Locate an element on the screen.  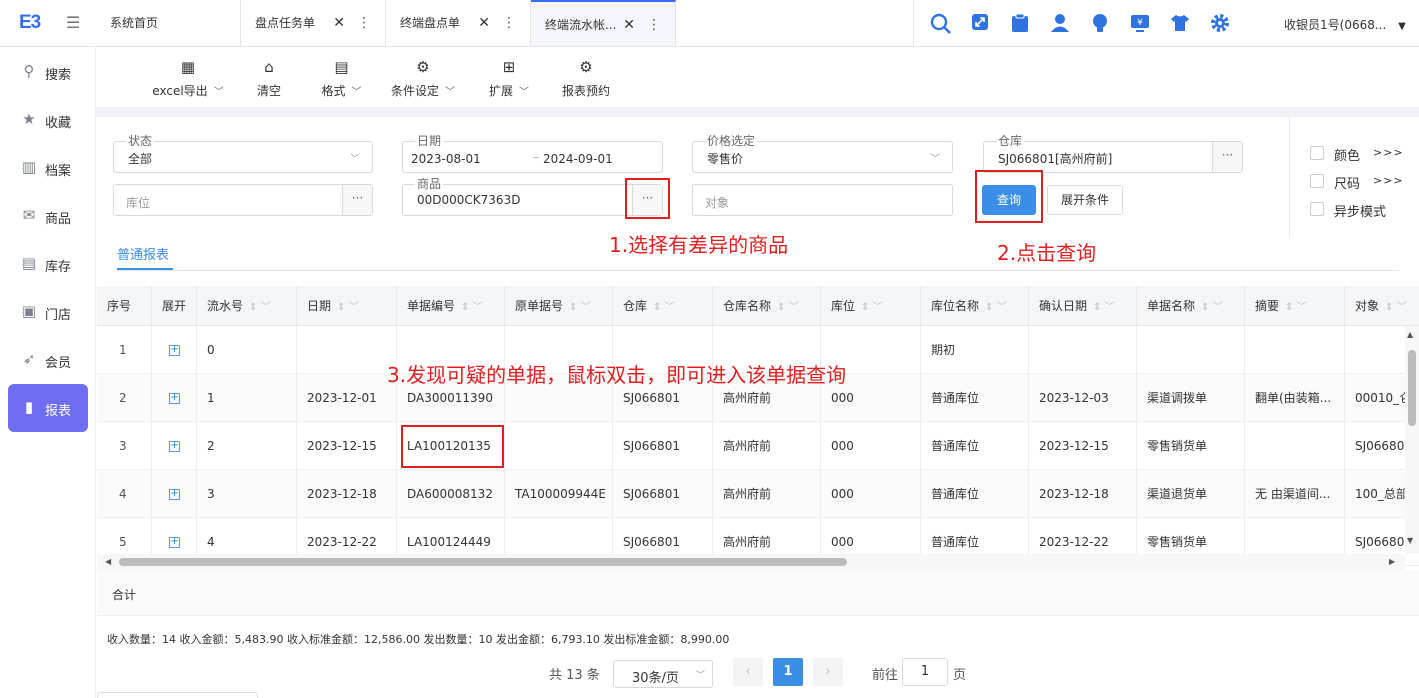
column-header-location: 库位 ⇕ ﹀ is located at coordinates (871, 306).